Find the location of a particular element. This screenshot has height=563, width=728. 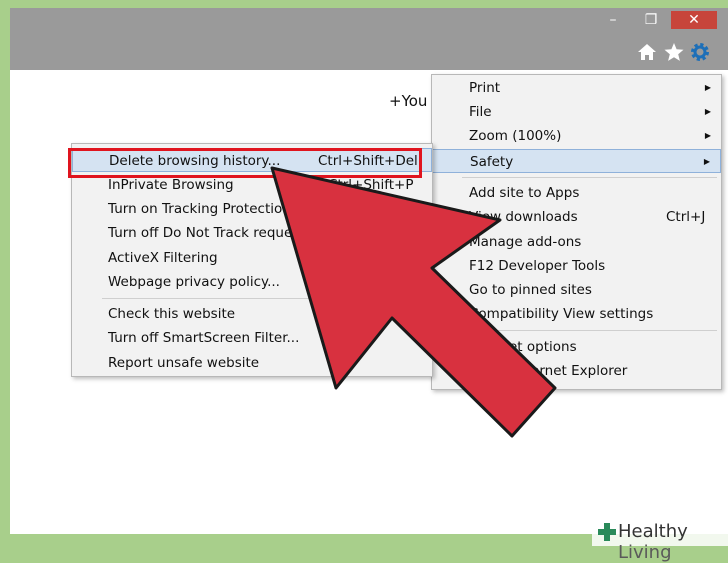

menu-item-label: File is located at coordinates (480, 112).